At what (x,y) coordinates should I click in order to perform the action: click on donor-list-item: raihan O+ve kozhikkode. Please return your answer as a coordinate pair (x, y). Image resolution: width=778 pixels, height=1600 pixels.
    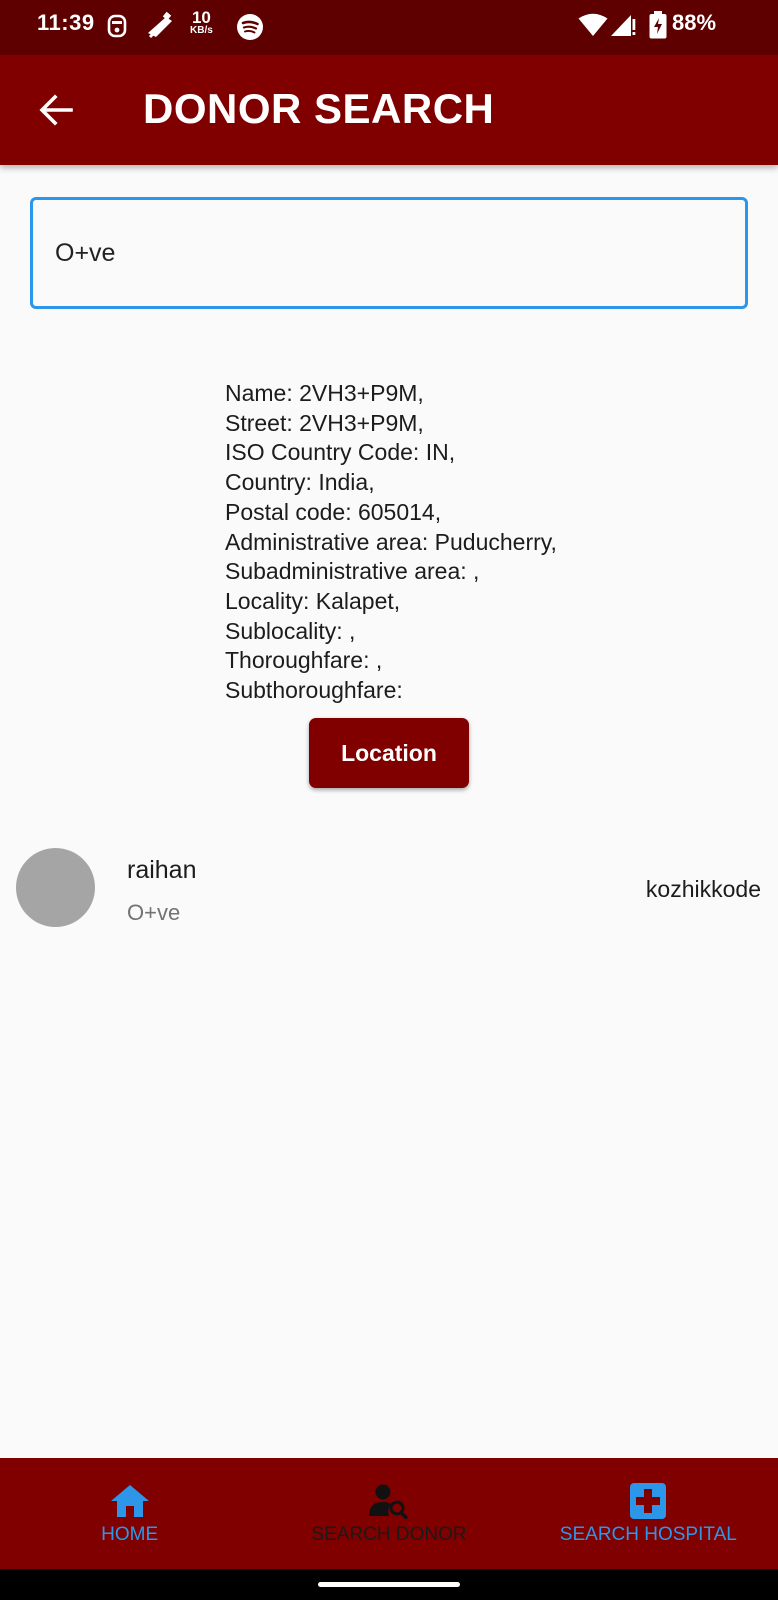
    Looking at the image, I should click on (389, 895).